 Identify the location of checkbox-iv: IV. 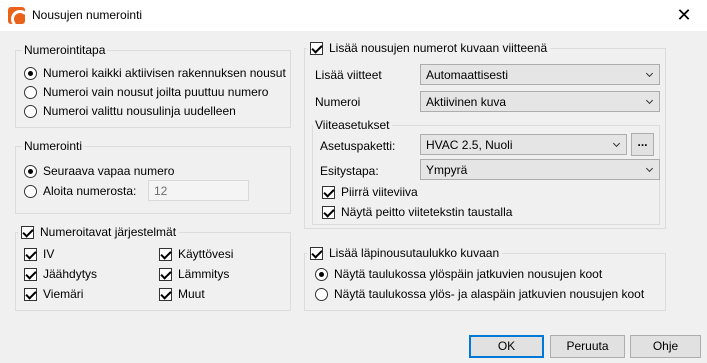
(39, 254).